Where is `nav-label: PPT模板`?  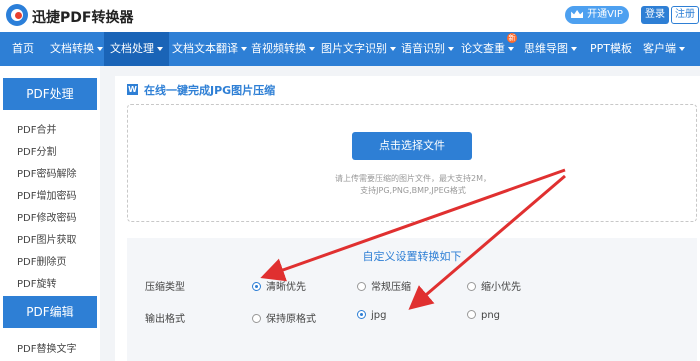
nav-label: PPT模板 is located at coordinates (611, 48).